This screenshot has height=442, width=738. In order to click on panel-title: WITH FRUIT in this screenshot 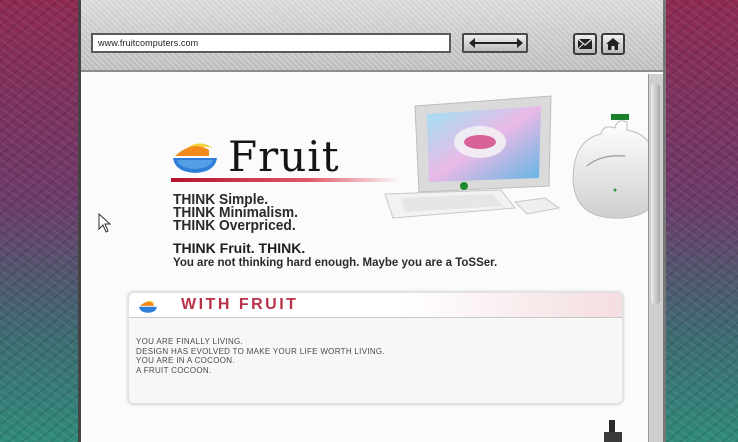, I will do `click(240, 304)`.